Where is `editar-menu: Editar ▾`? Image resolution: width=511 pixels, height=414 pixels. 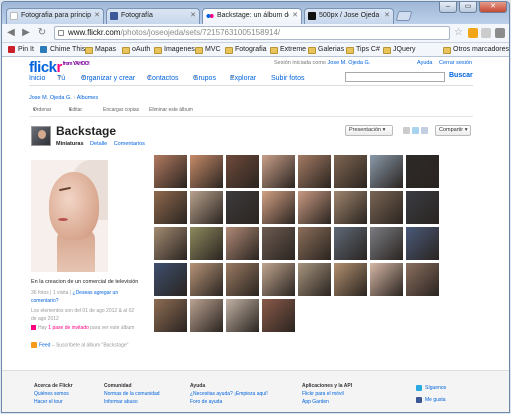
editar-menu: Editar ▾ is located at coordinates (75, 110).